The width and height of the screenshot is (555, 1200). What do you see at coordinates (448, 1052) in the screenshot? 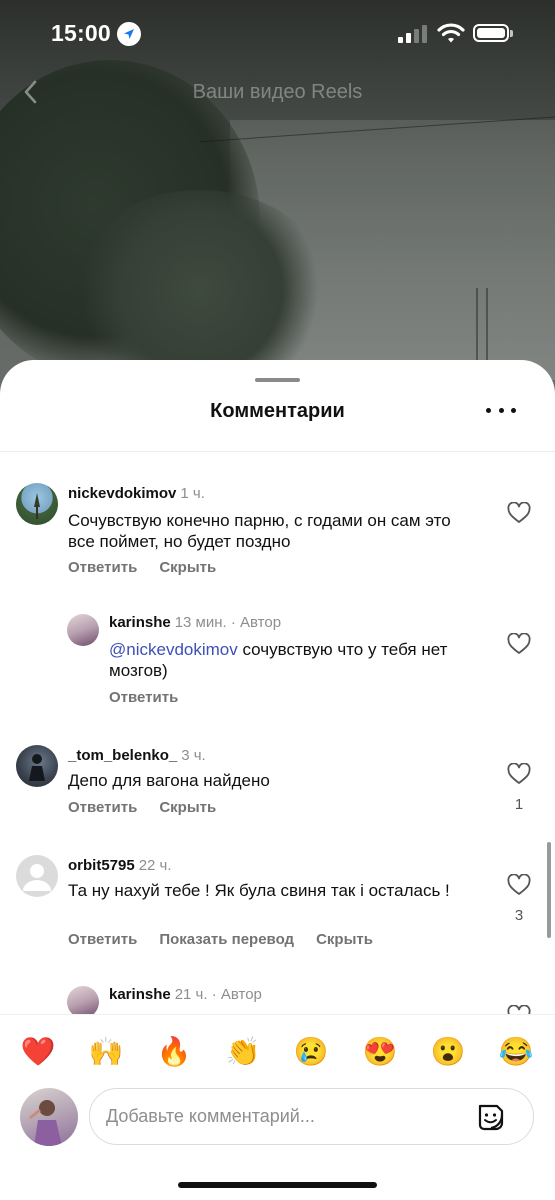
I see `emoji-astonished-face: 😮` at bounding box center [448, 1052].